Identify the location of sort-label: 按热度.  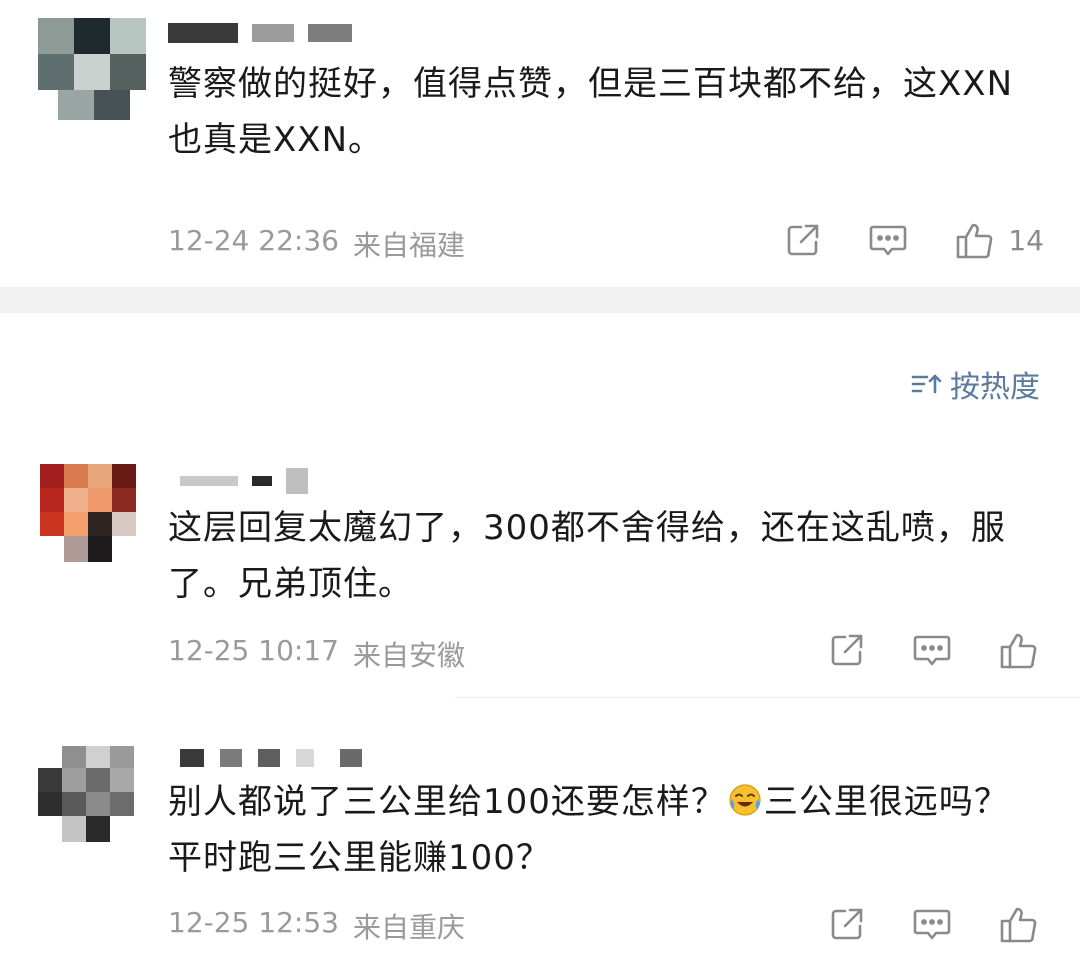
(995, 387).